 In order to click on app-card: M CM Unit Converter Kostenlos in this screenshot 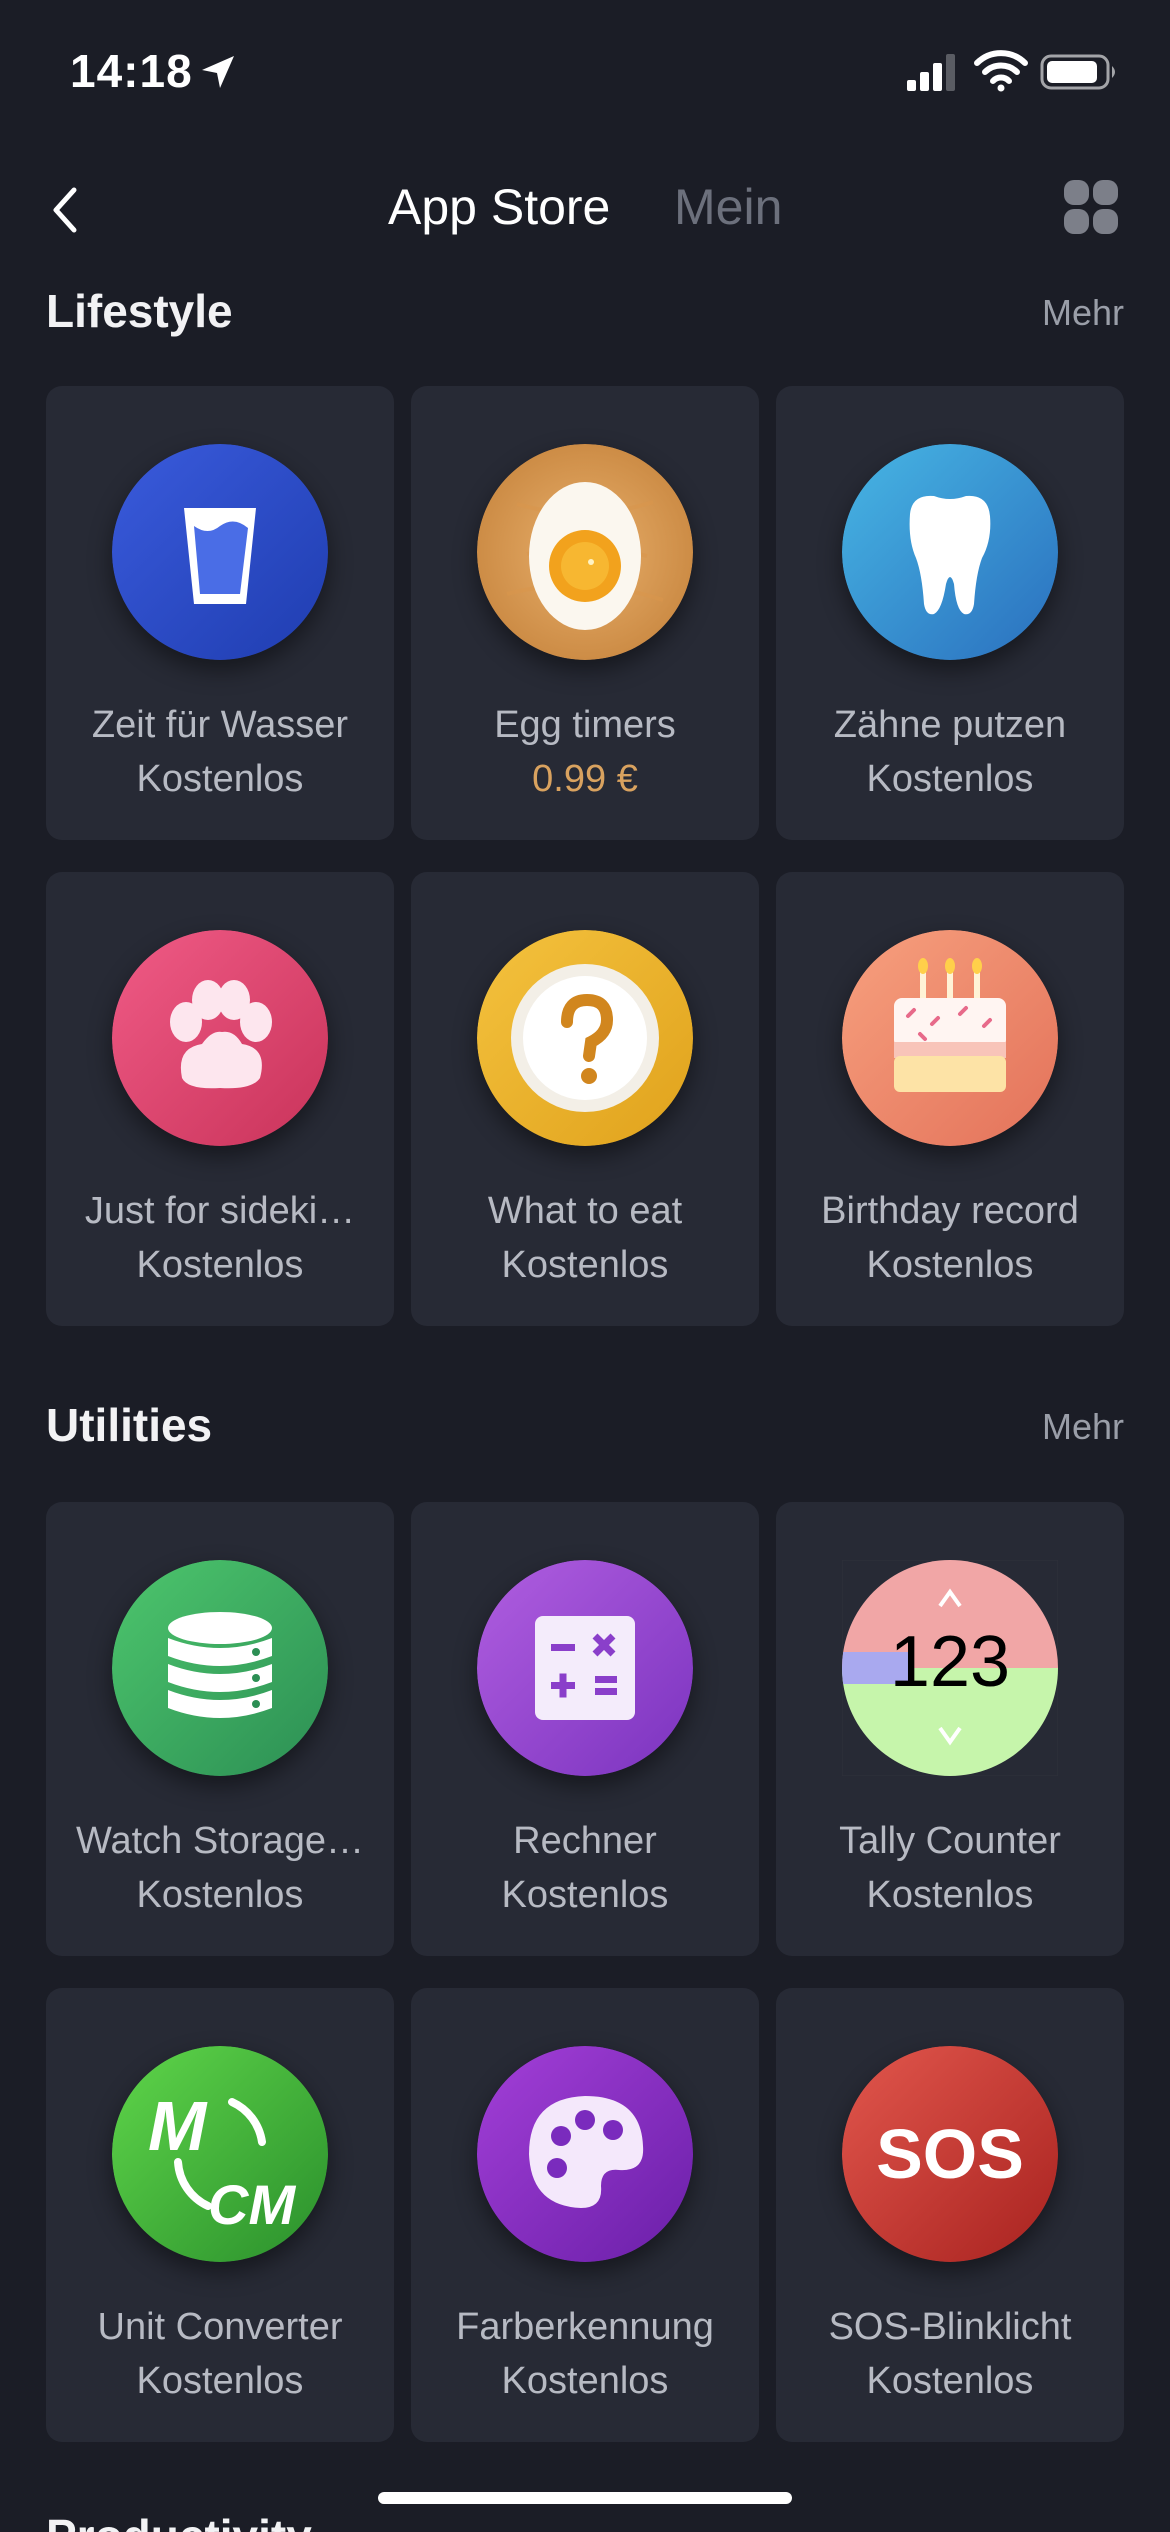, I will do `click(220, 2215)`.